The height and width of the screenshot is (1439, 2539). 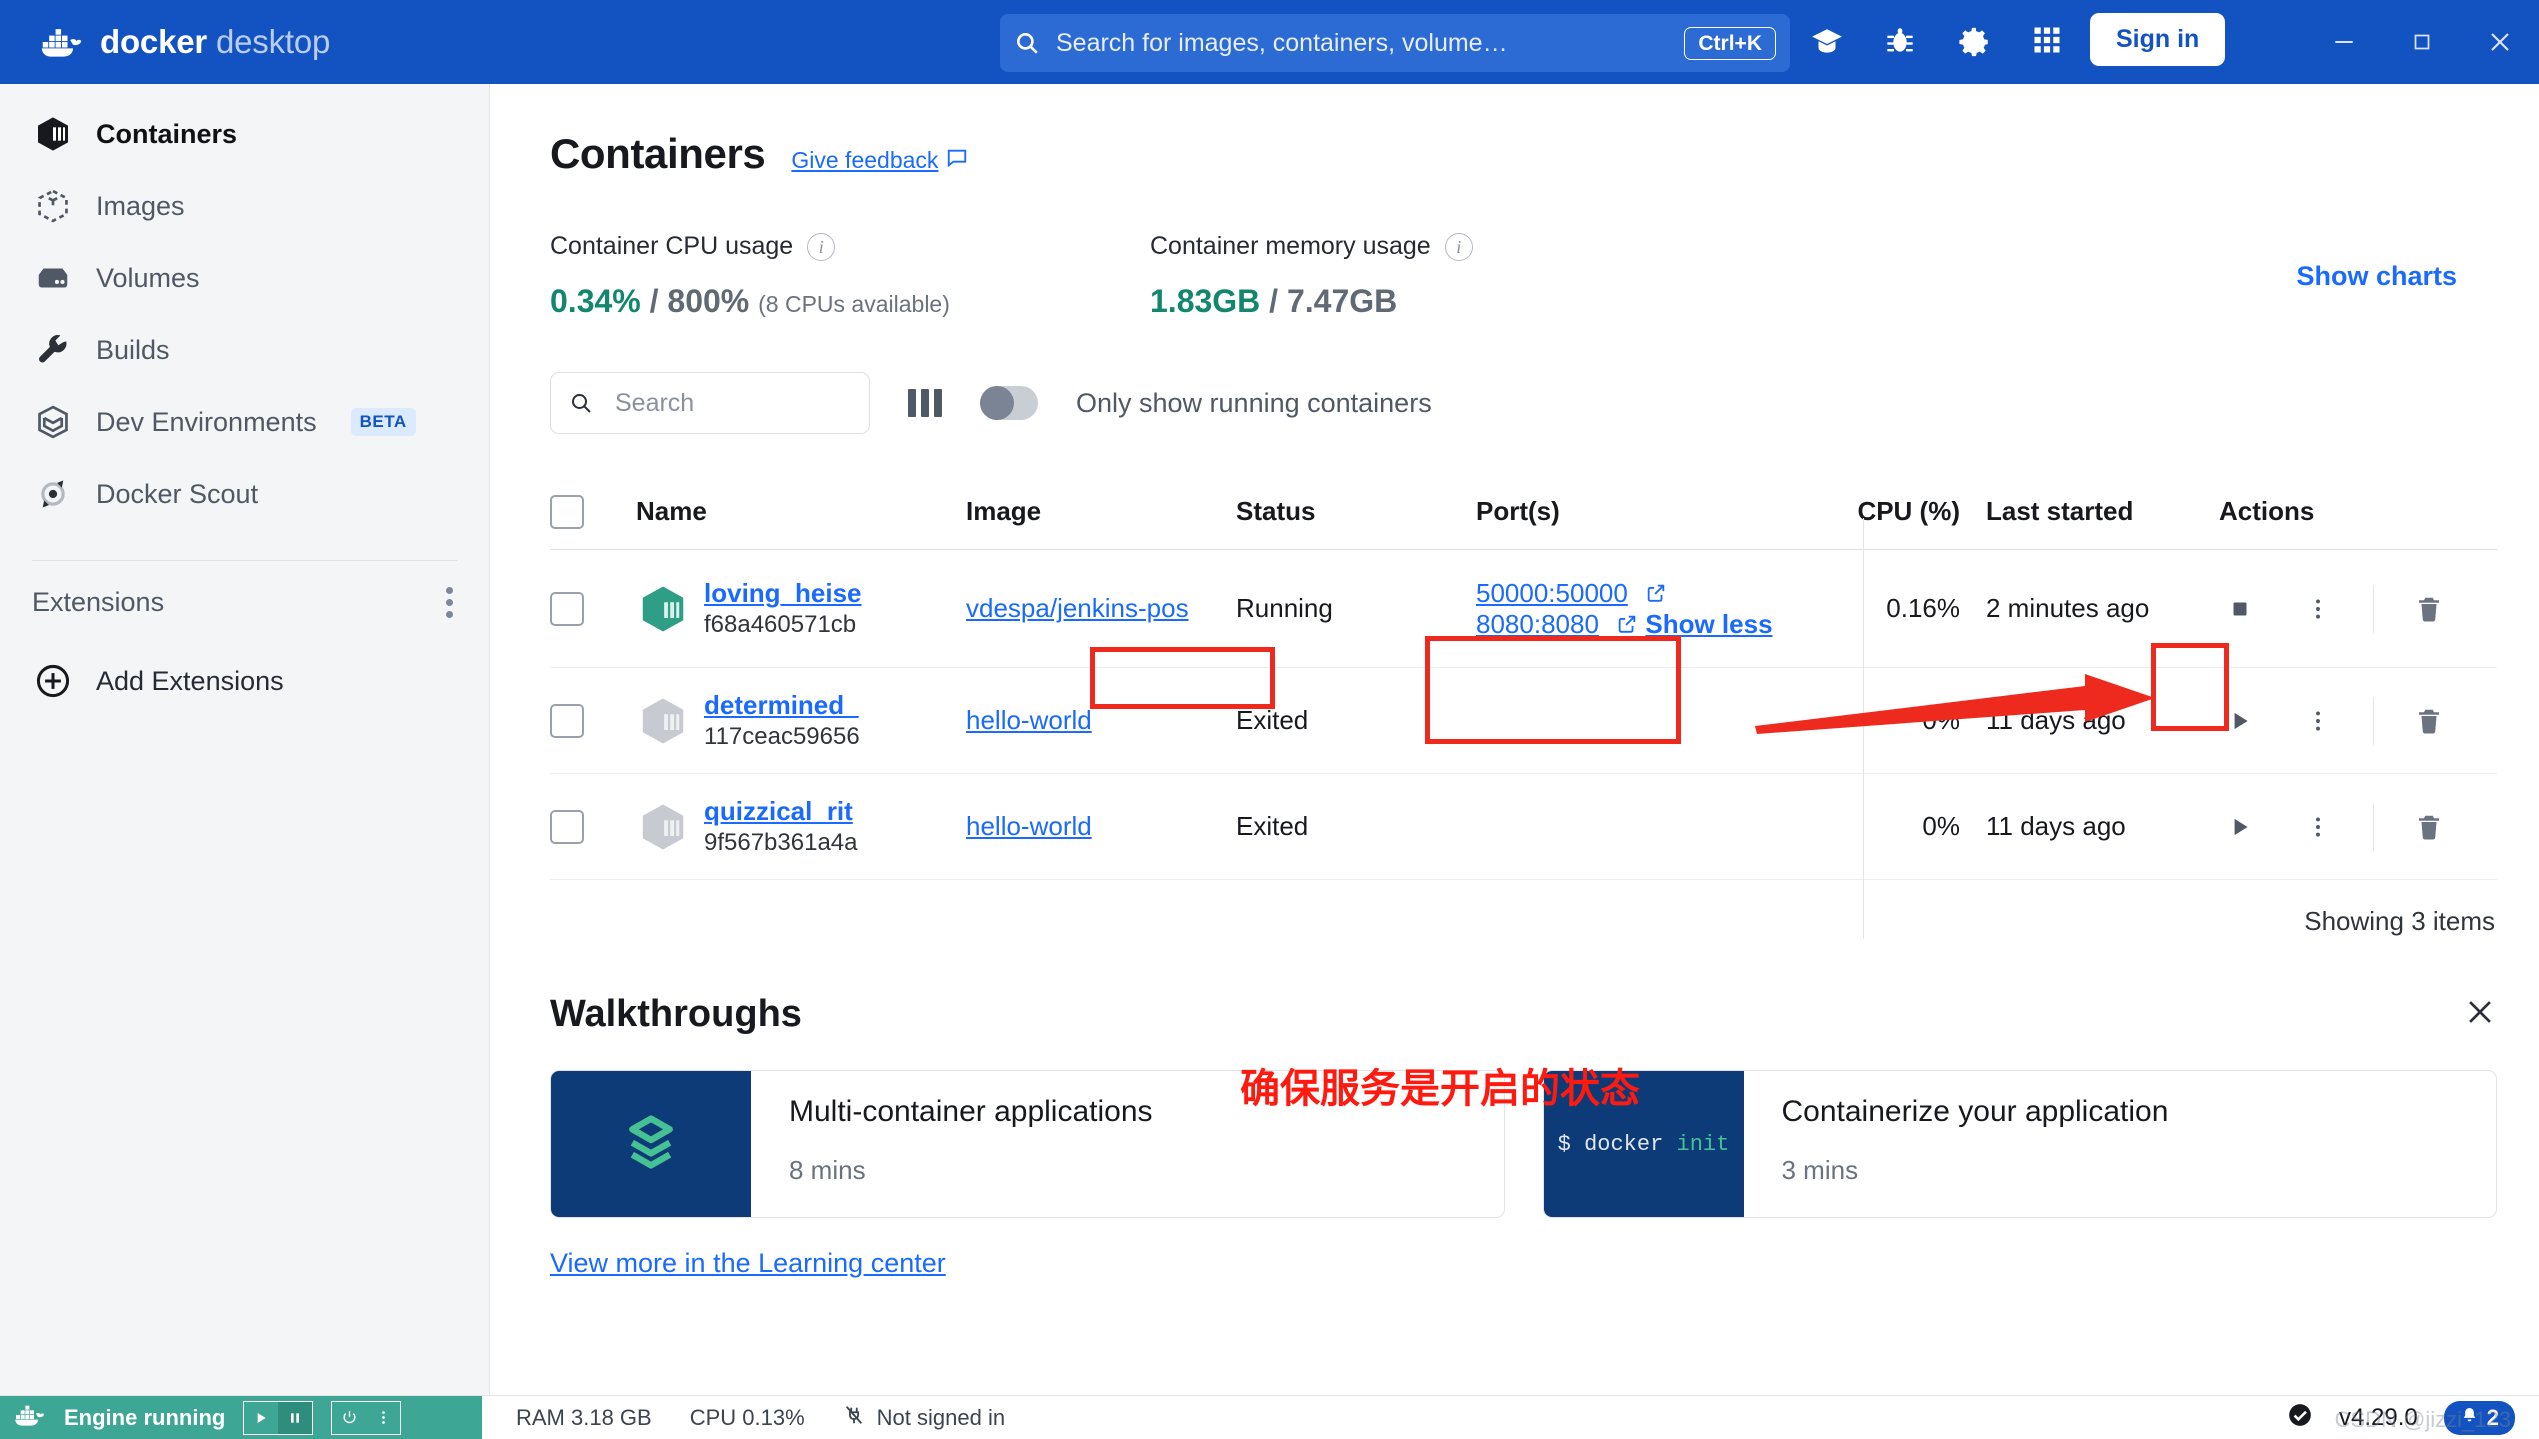 I want to click on minimize-icon, so click(x=2344, y=42).